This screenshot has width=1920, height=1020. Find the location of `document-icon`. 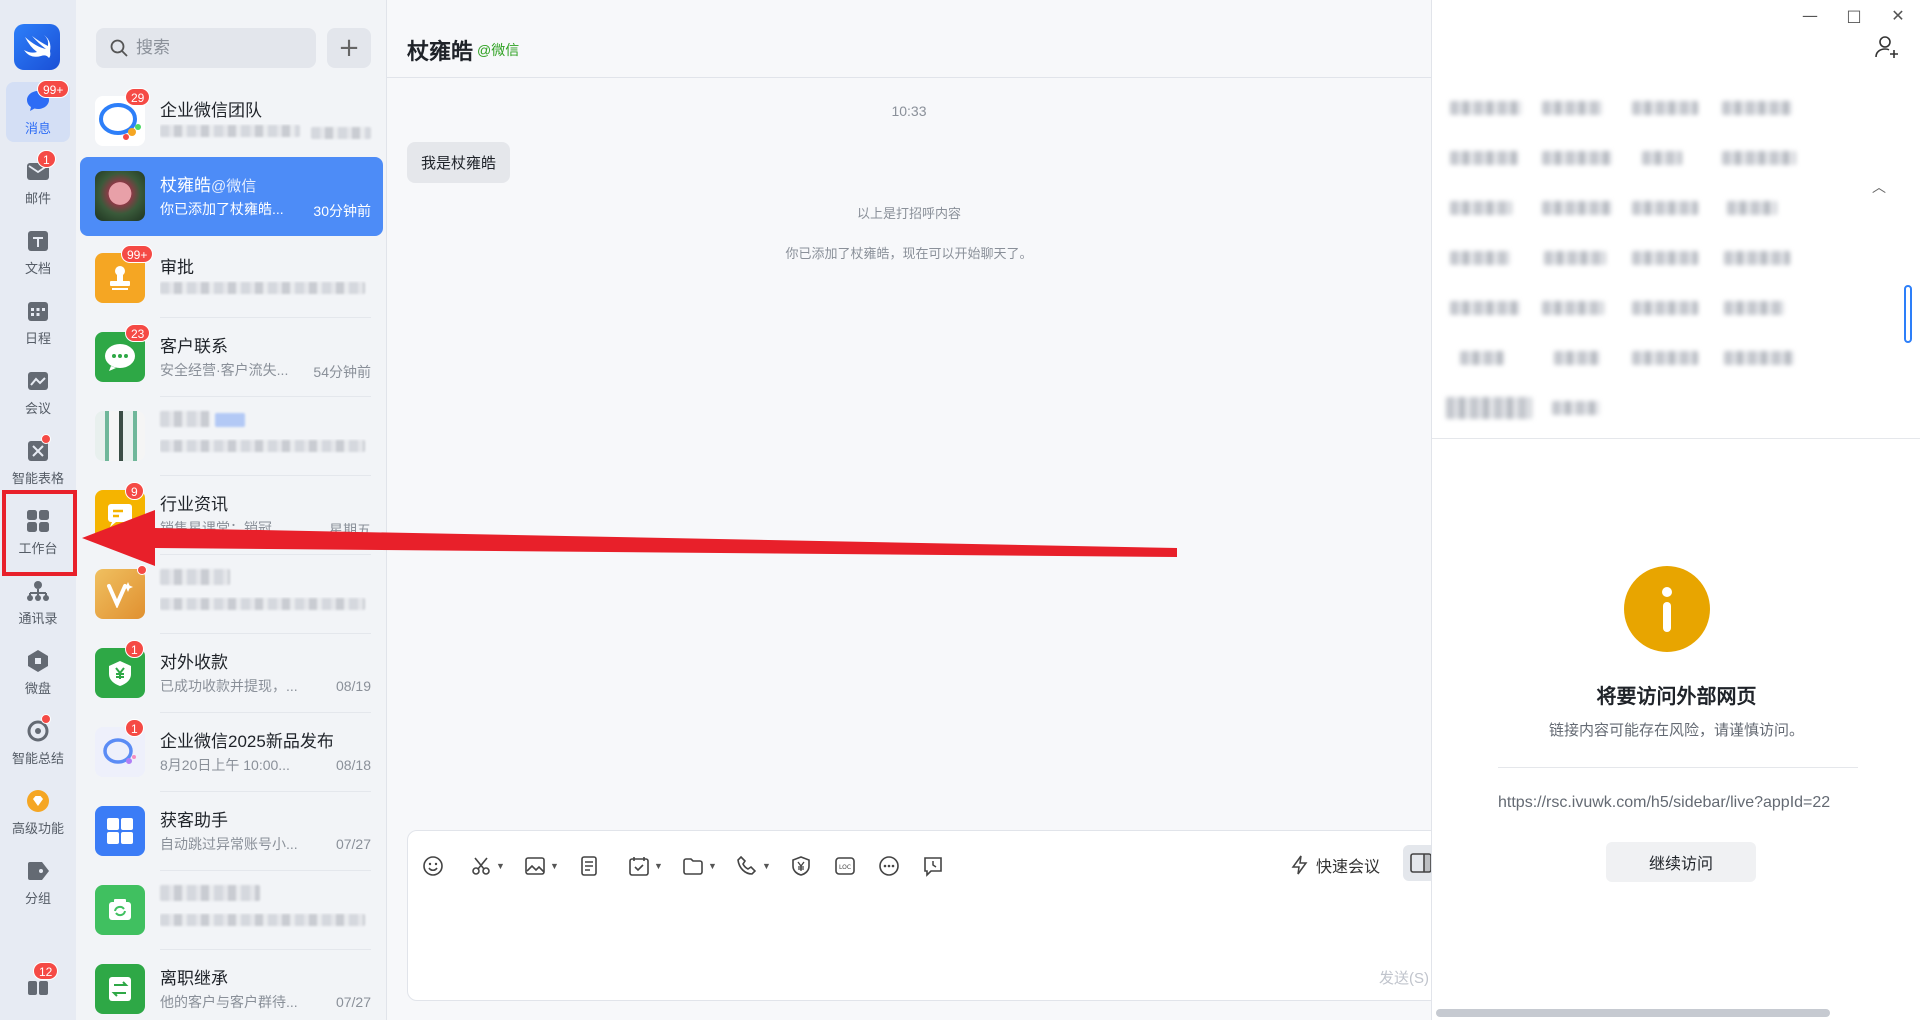

document-icon is located at coordinates (38, 241).